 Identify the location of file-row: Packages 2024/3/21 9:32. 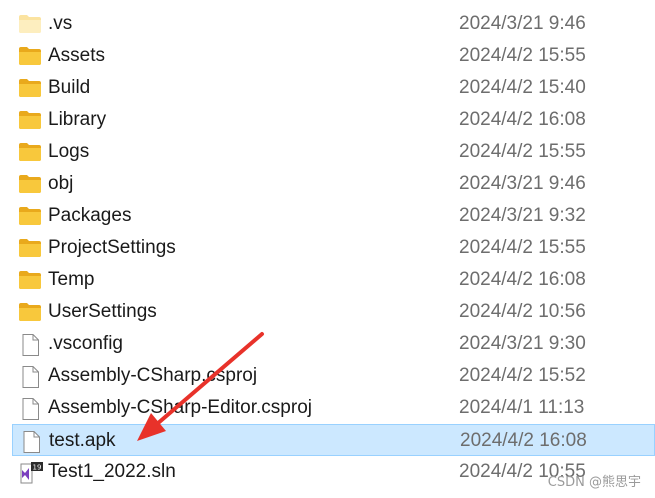
(333, 216).